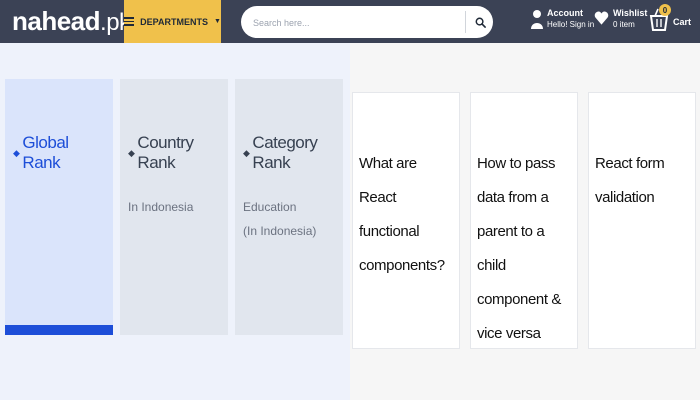 This screenshot has width=700, height=400. Describe the element at coordinates (562, 19) in the screenshot. I see `account-link: Account Hello! Sign in` at that location.